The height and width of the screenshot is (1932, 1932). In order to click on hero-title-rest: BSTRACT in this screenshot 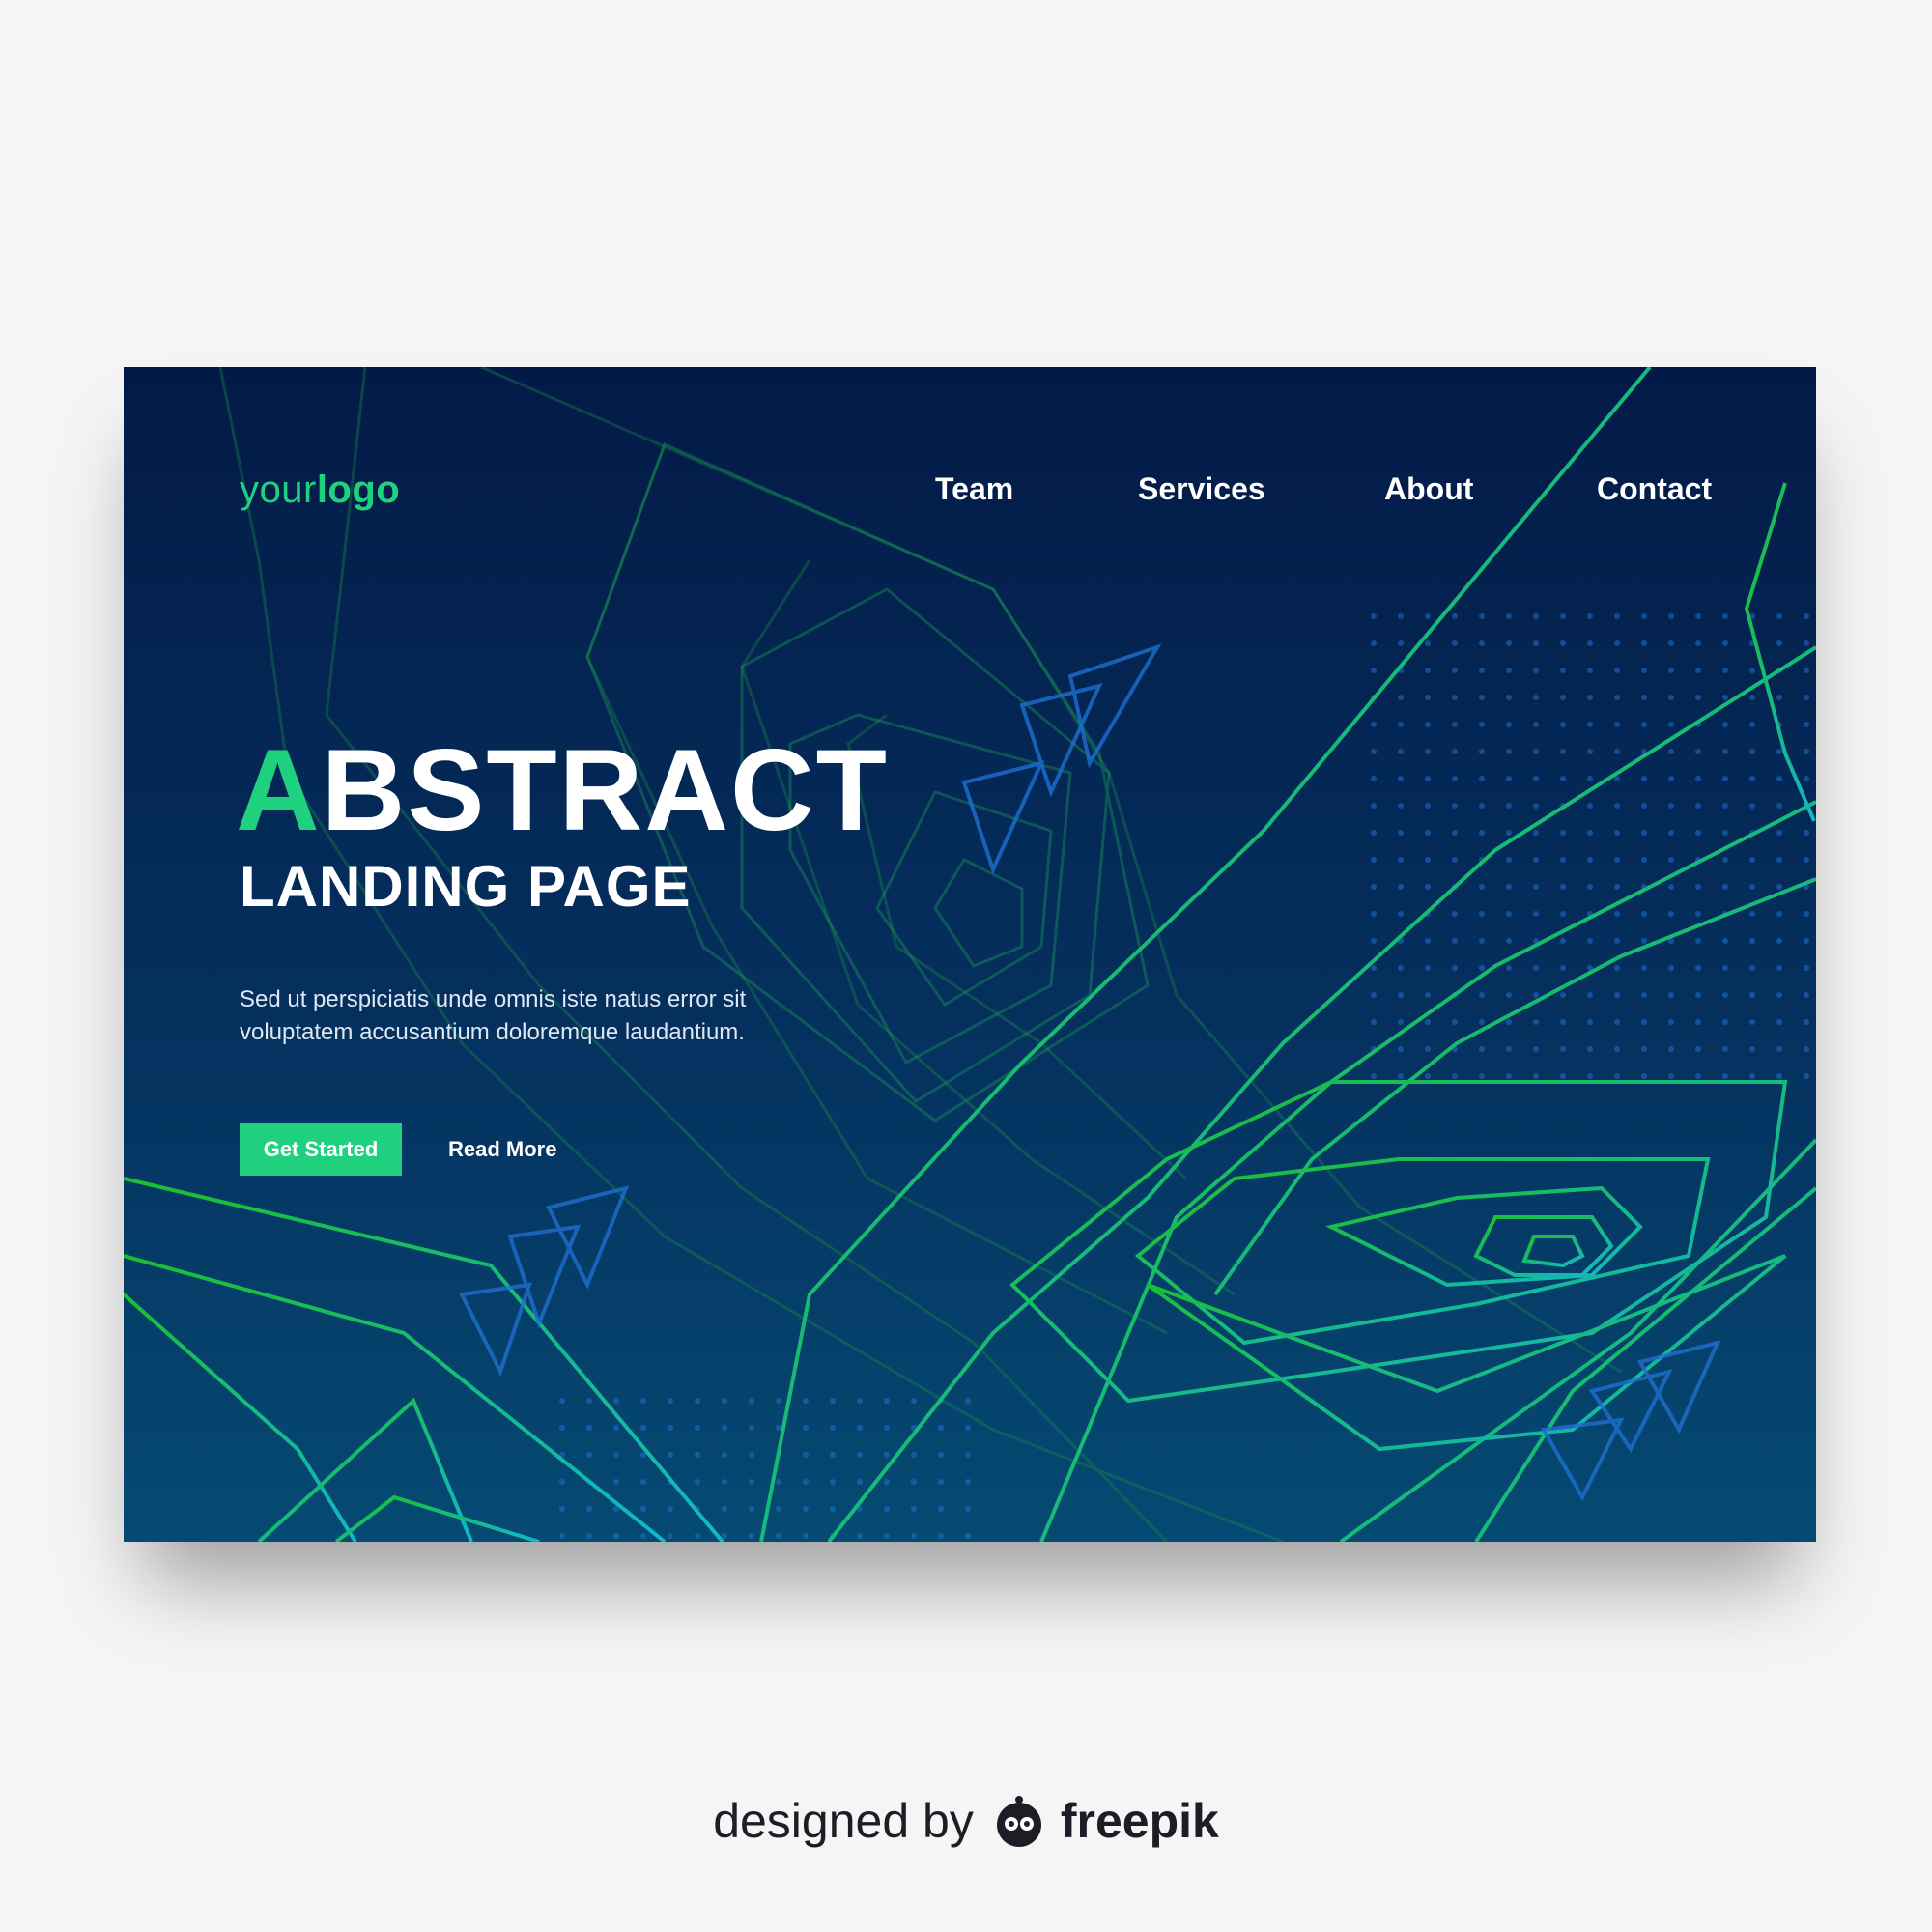, I will do `click(605, 790)`.